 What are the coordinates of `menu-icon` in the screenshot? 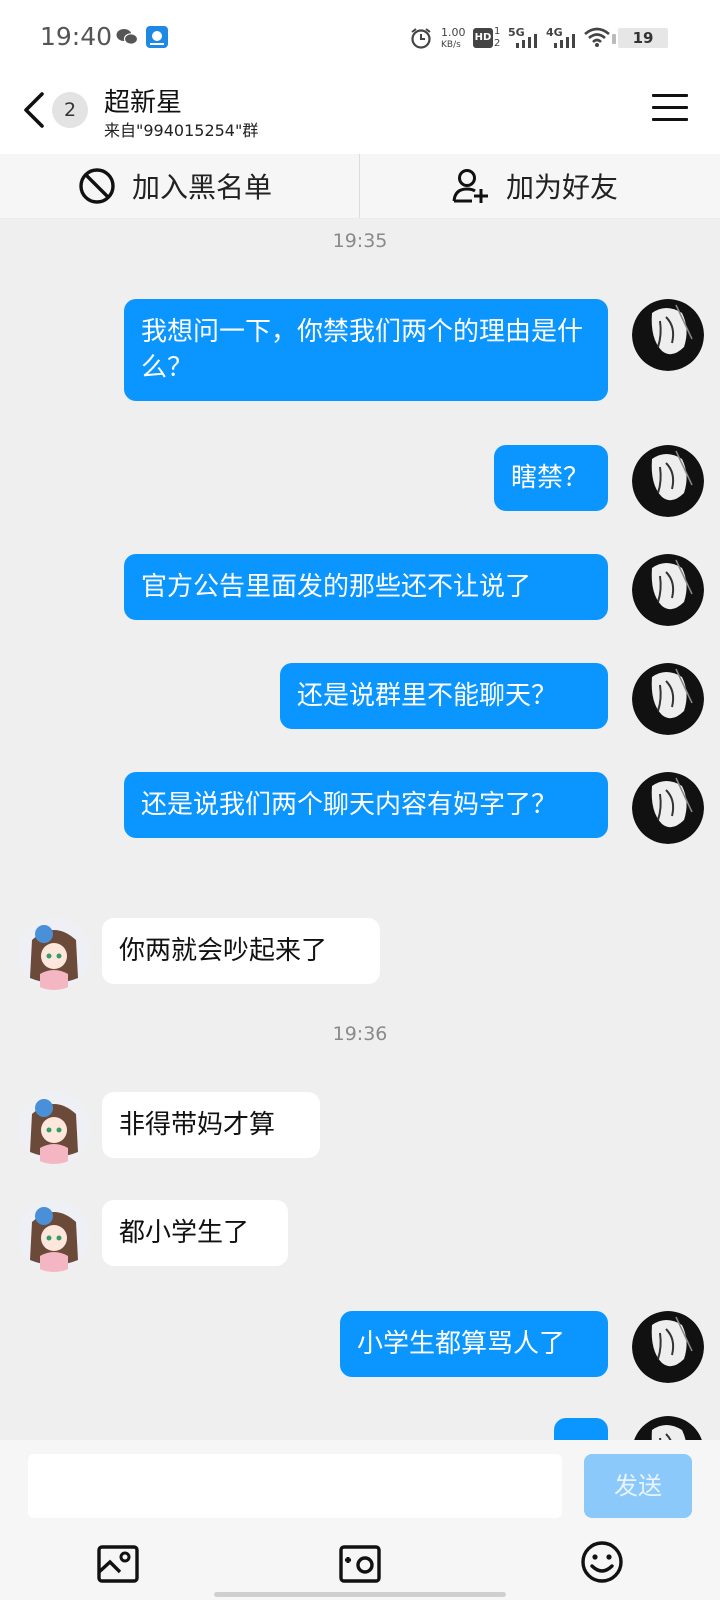 It's located at (670, 110).